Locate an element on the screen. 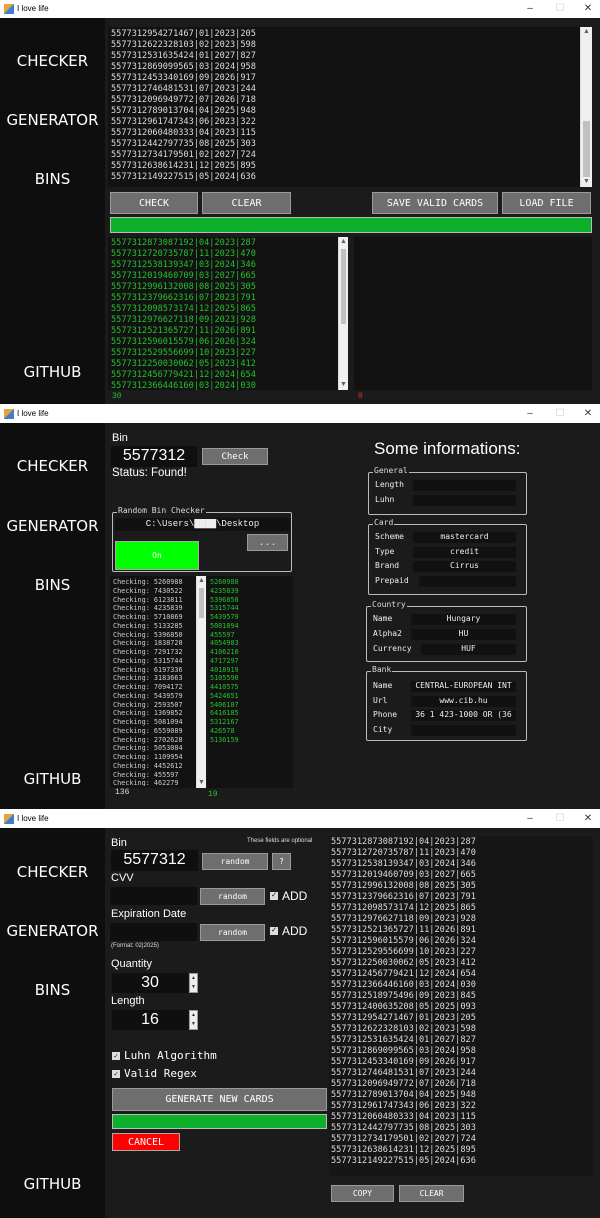 The image size is (600, 1218). quantity-spinner: ▲ ▼ is located at coordinates (193, 983).